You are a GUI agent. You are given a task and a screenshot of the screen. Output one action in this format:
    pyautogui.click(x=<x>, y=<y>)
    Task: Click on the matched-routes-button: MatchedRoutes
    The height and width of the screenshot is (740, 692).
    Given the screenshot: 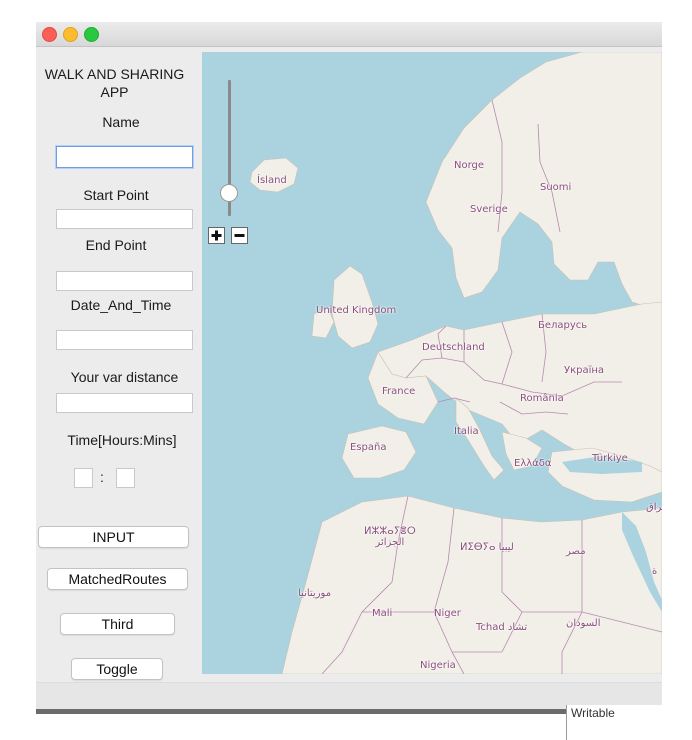 What is the action you would take?
    pyautogui.click(x=117, y=579)
    